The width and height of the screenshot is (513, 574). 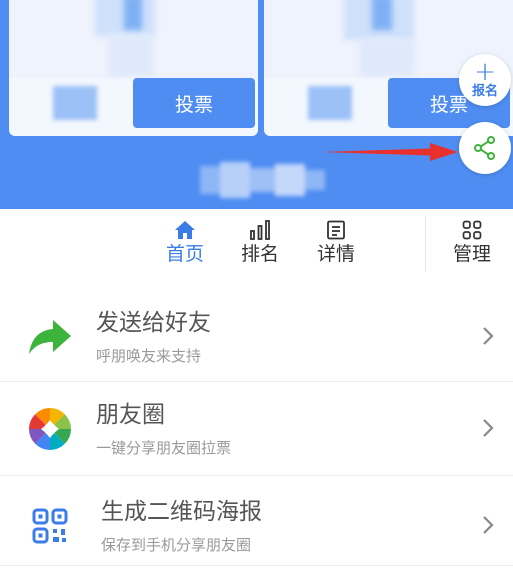 What do you see at coordinates (50, 337) in the screenshot?
I see `forward-arrow-icon` at bounding box center [50, 337].